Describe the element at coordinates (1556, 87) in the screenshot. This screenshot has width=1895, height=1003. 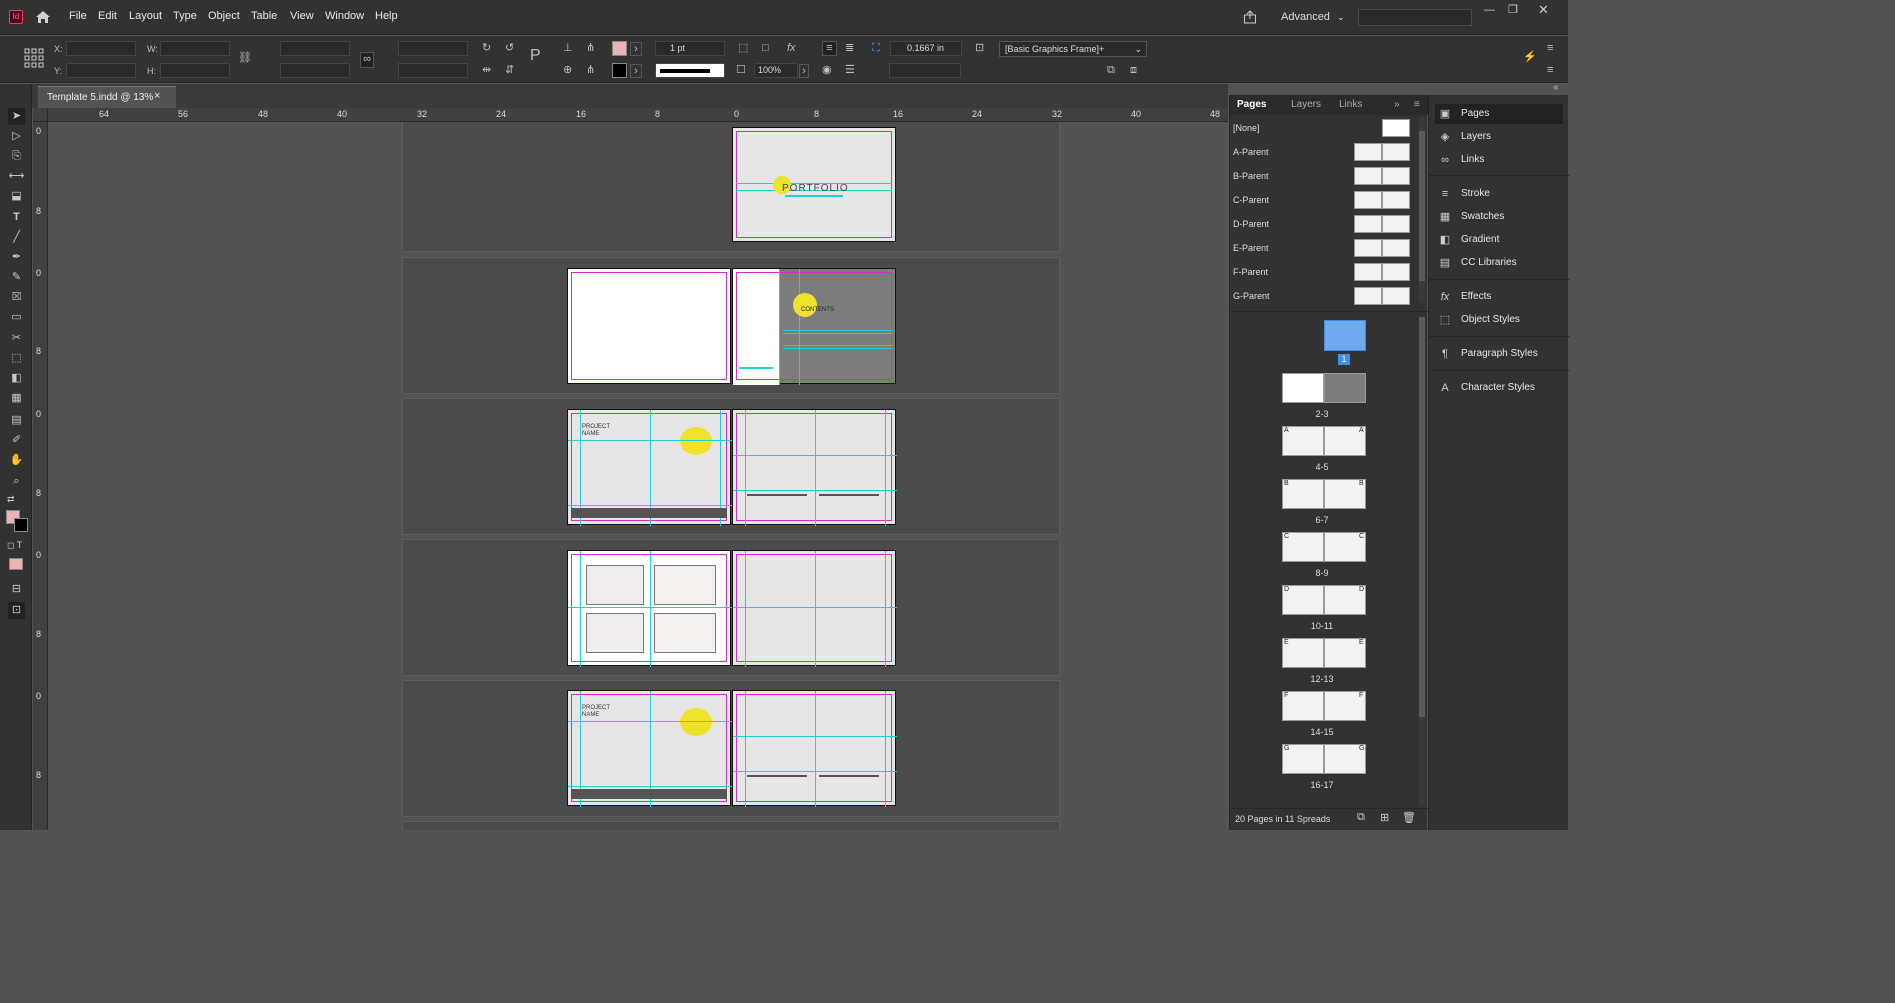
I see `expand-dock-icon: «` at that location.